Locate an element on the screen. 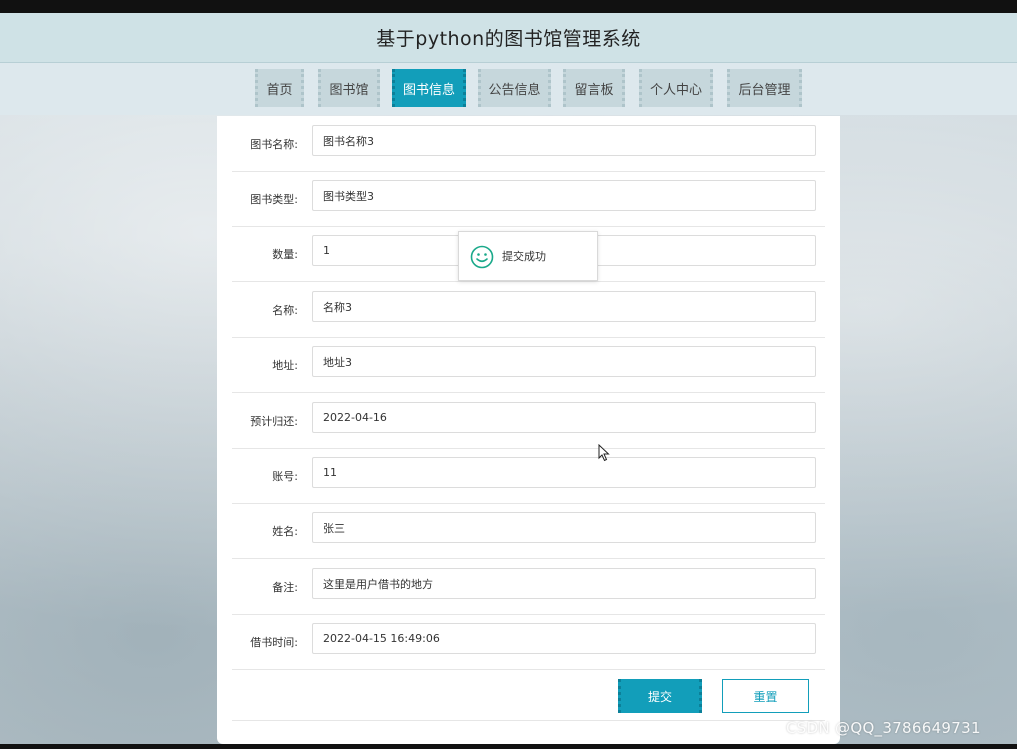 Image resolution: width=1017 pixels, height=749 pixels. site-title: 基于python的图书馆管理系统 is located at coordinates (508, 39).